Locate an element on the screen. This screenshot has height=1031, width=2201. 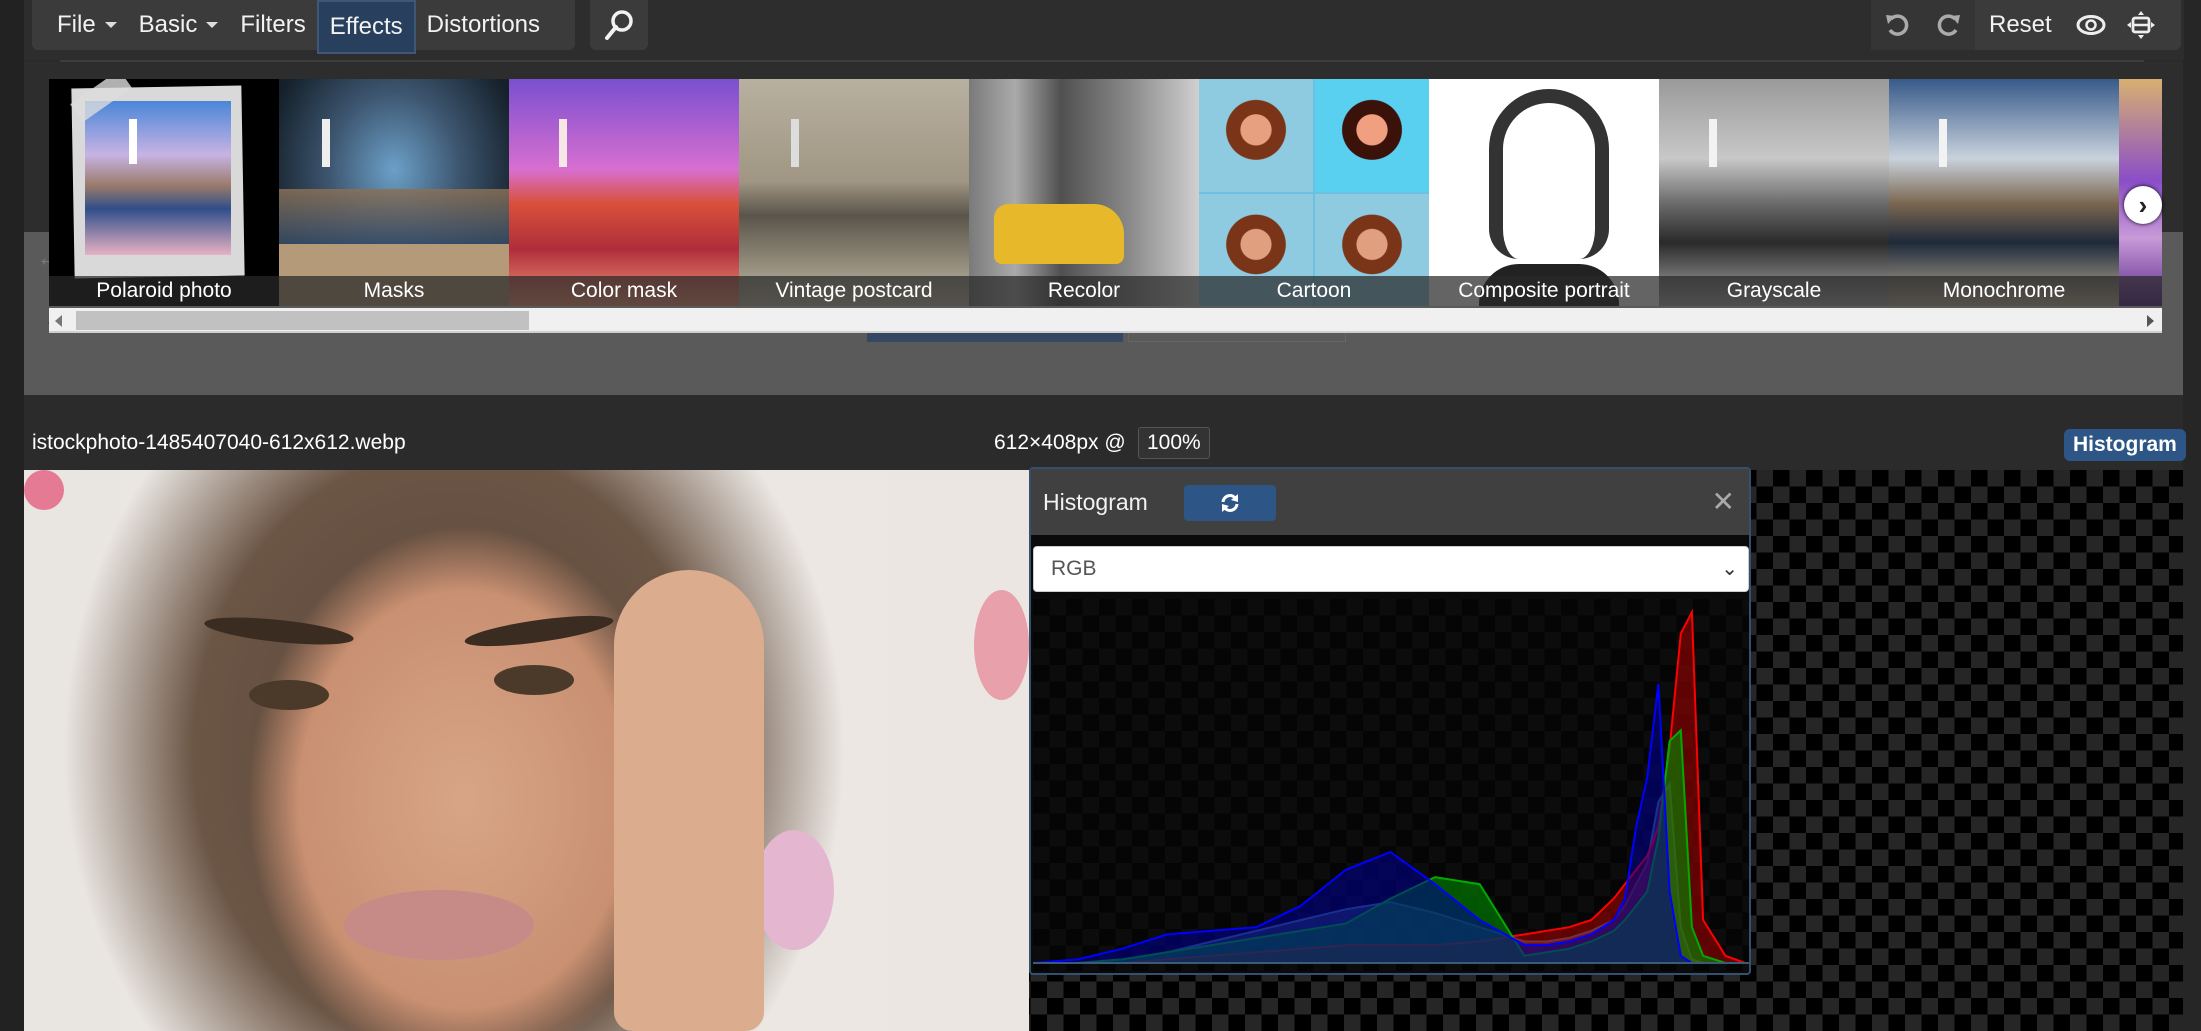
menu-file: File is located at coordinates (87, 25).